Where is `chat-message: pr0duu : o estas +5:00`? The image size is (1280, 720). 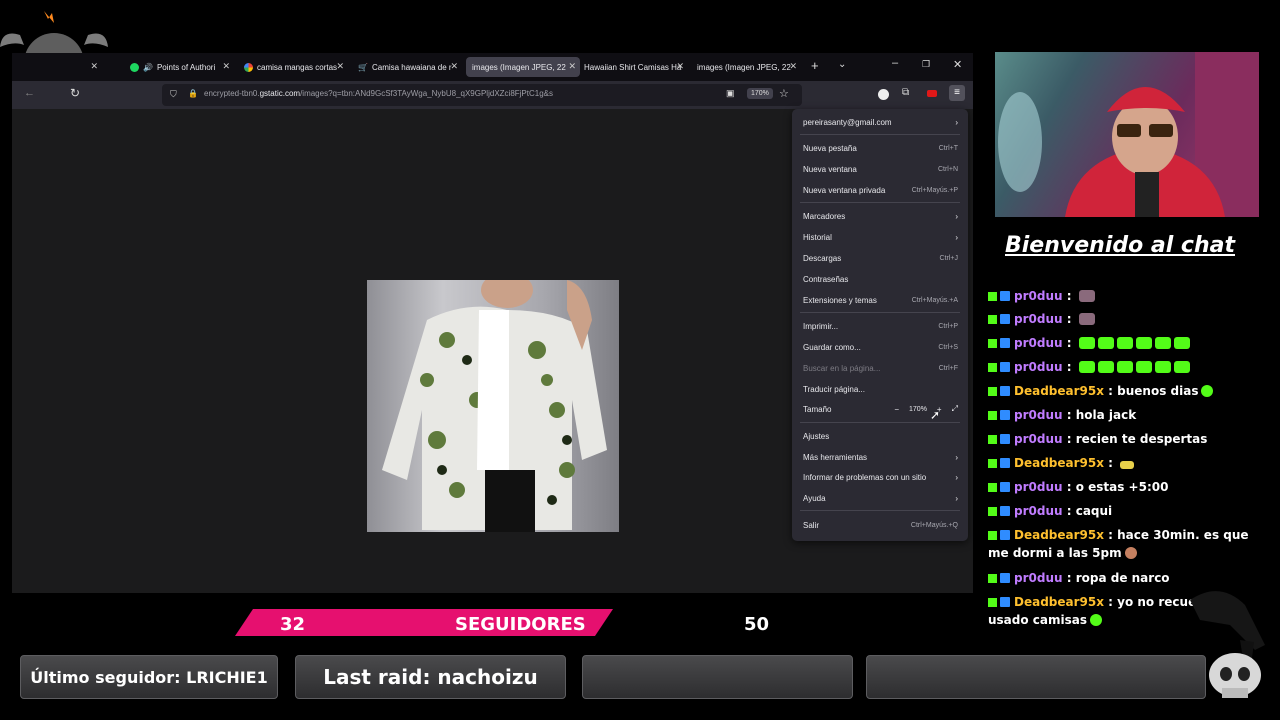
chat-message: pr0duu : o estas +5:00 is located at coordinates (1129, 487).